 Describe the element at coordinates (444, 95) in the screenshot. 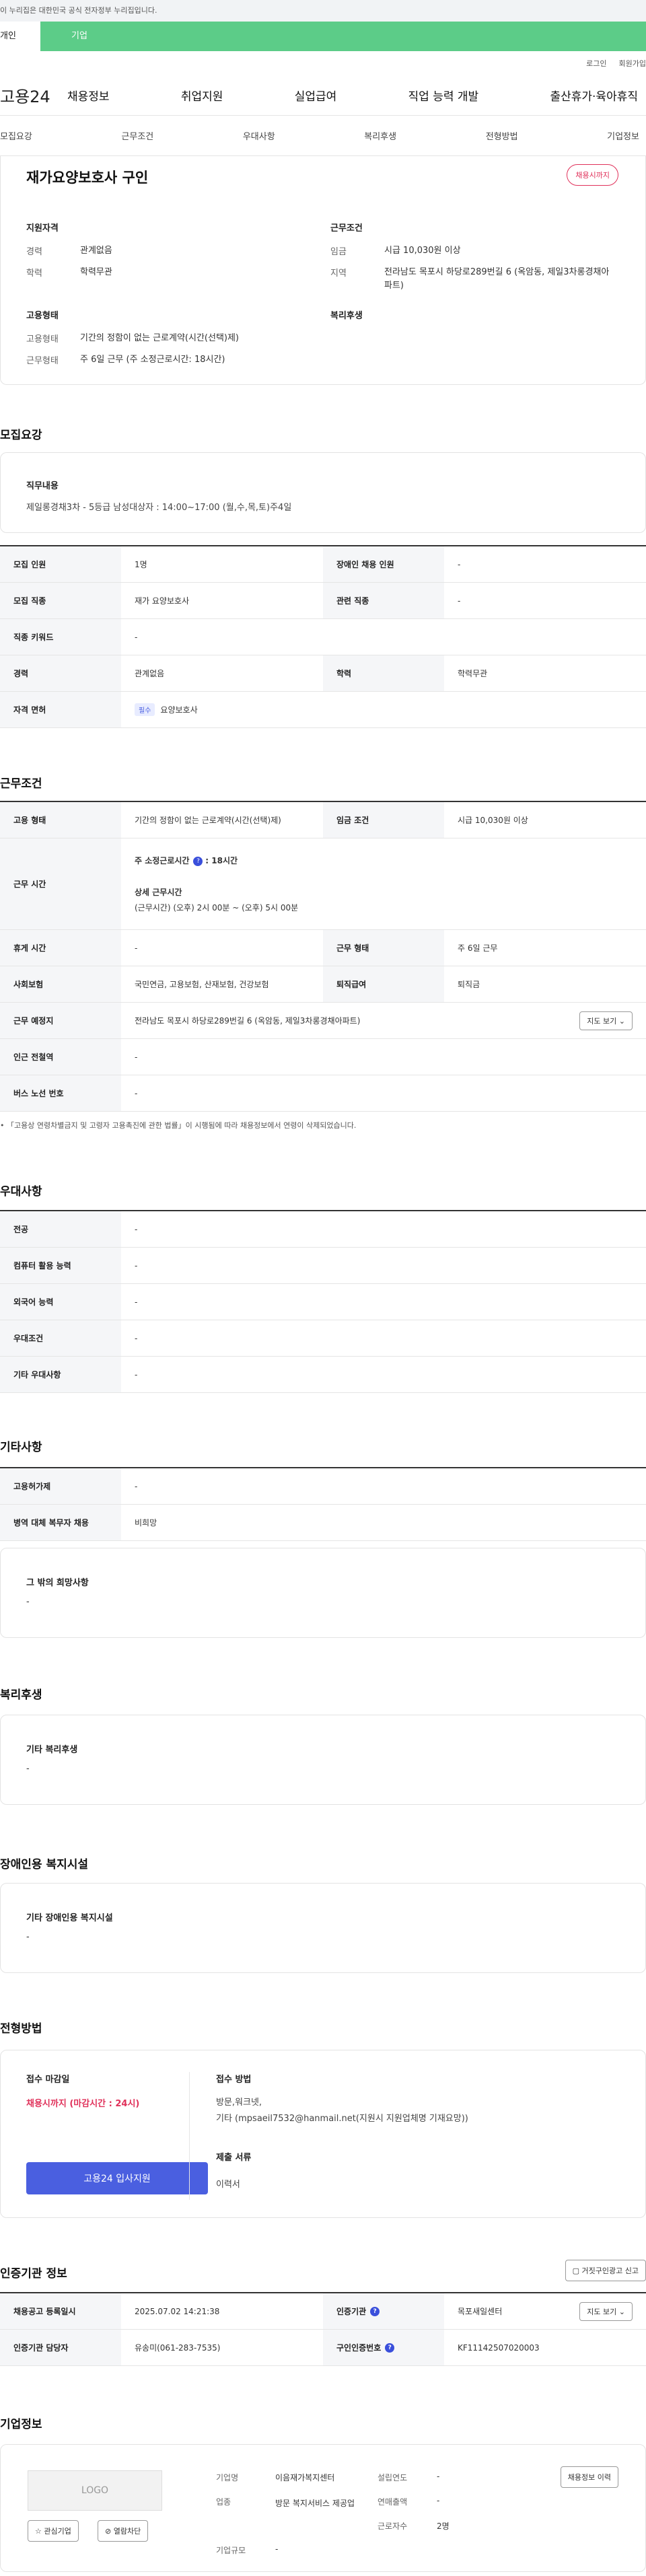

I see `gnb-job-training: 직업 능력 개발` at that location.